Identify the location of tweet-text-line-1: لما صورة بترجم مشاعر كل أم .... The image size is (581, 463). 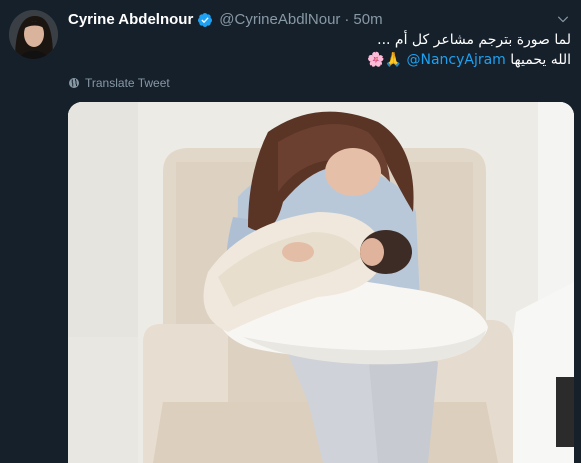
(474, 40).